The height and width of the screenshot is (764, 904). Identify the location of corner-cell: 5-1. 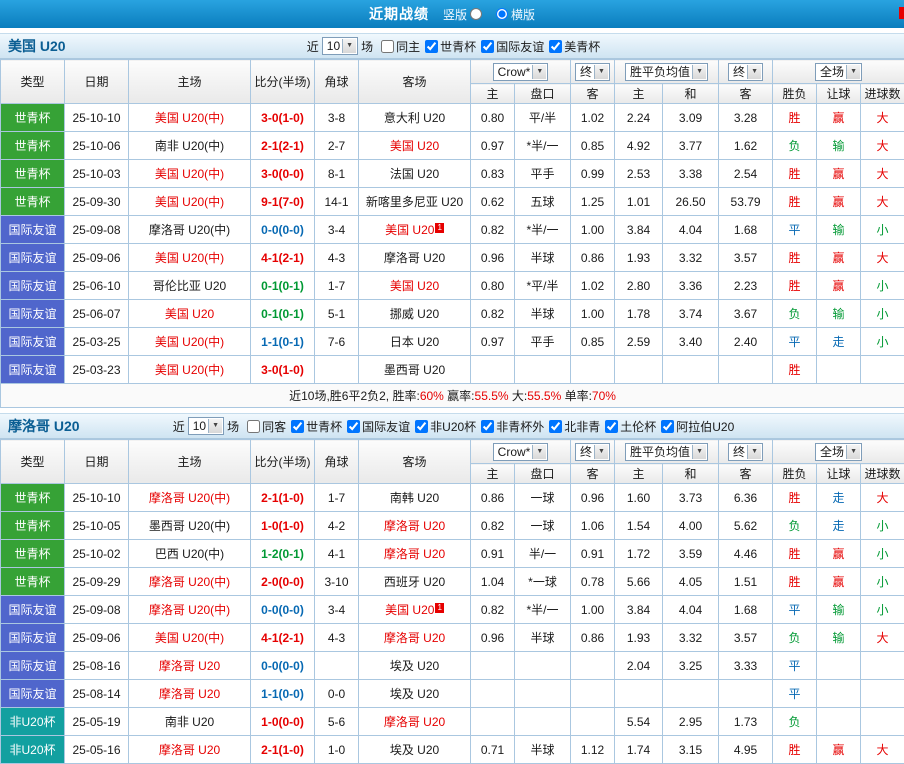
(337, 314).